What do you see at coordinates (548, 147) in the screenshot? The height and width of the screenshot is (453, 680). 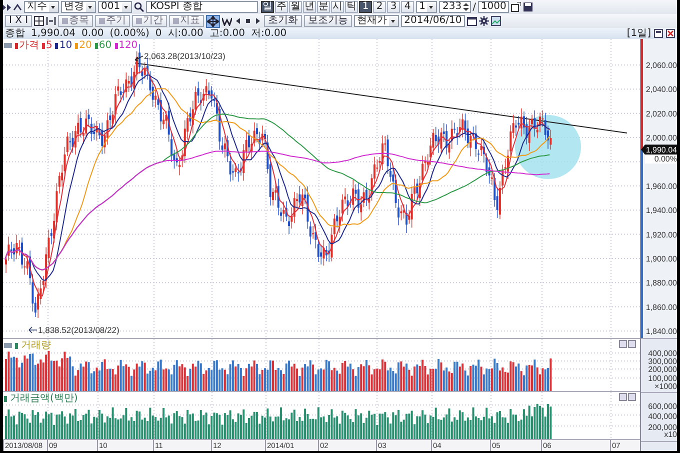 I see `highlight-circle` at bounding box center [548, 147].